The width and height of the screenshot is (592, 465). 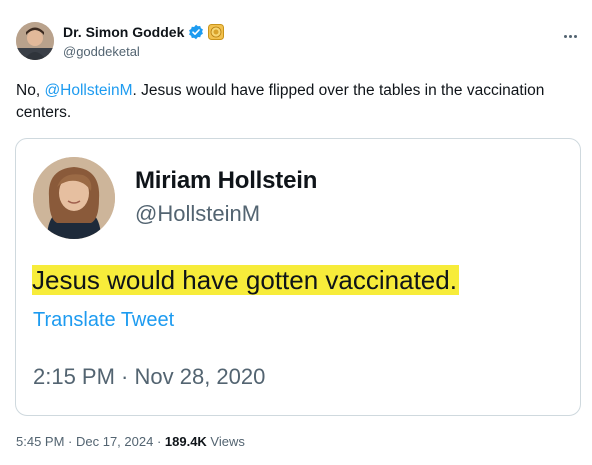 I want to click on author-display-name: Dr. Simon Goddek, so click(x=123, y=32).